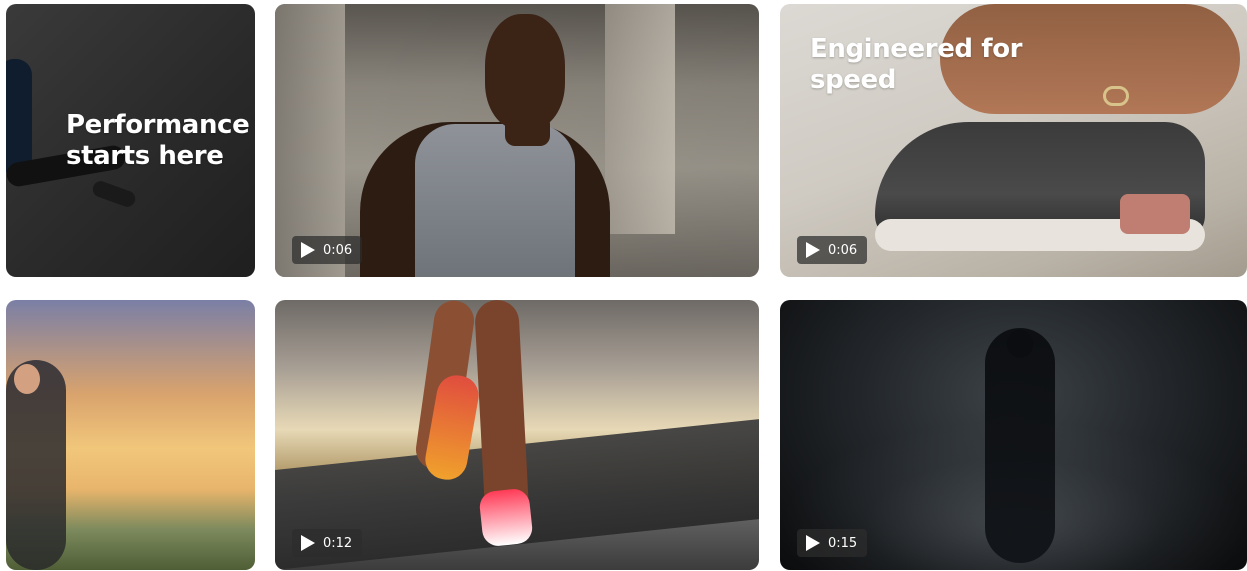  I want to click on video-duration-badge: 0:15, so click(832, 543).